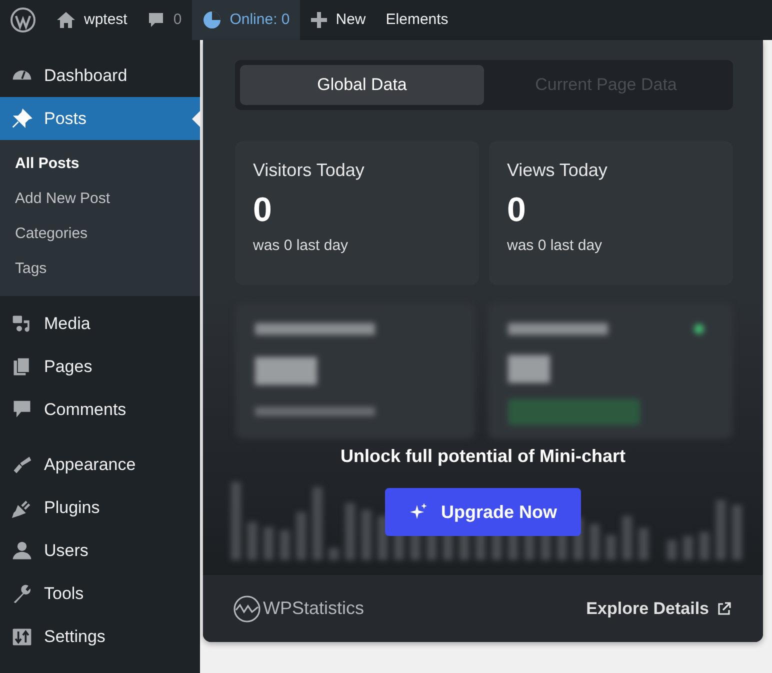 The height and width of the screenshot is (673, 772). Describe the element at coordinates (100, 593) in the screenshot. I see `sidebar-item: Tools` at that location.